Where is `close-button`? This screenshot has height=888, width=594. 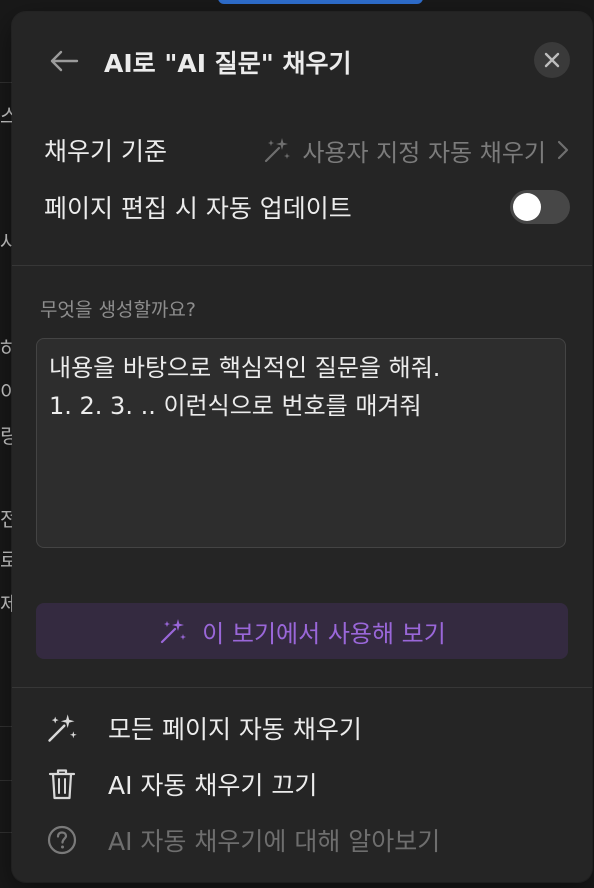 close-button is located at coordinates (552, 60).